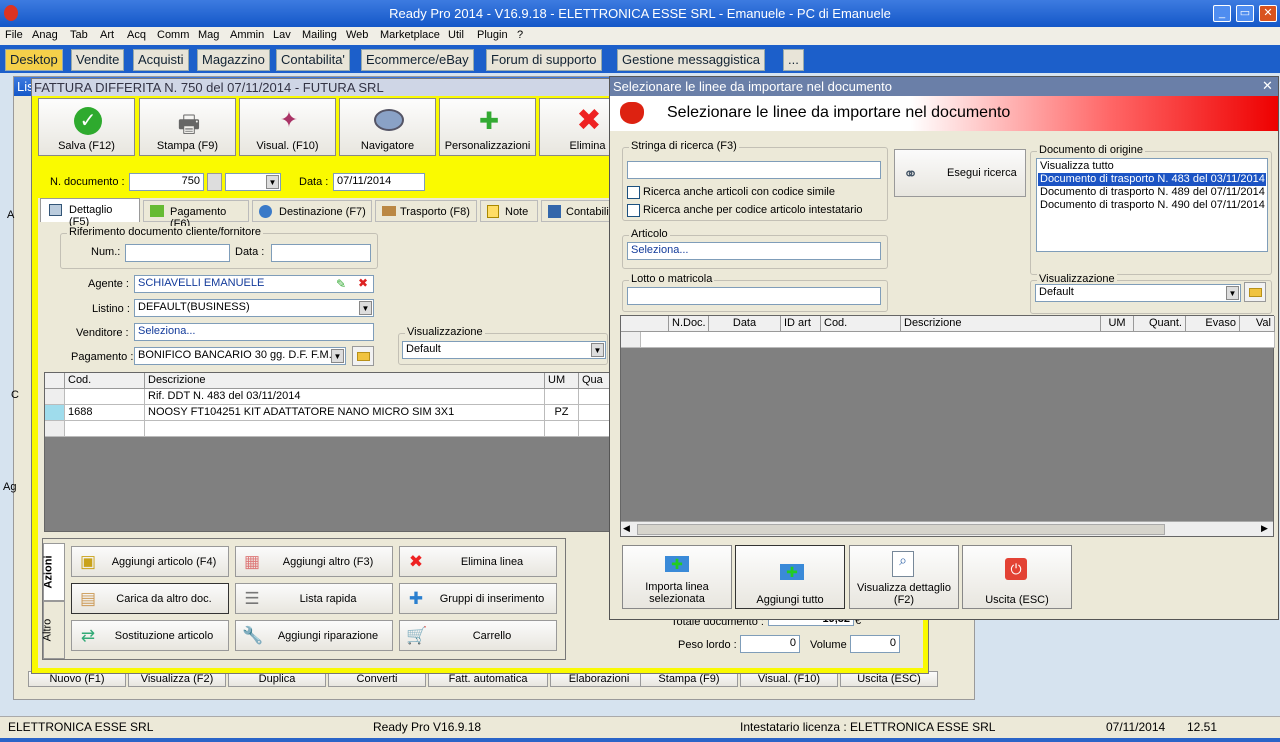 This screenshot has height=742, width=1280. I want to click on similar-code-checkbox, so click(633, 192).